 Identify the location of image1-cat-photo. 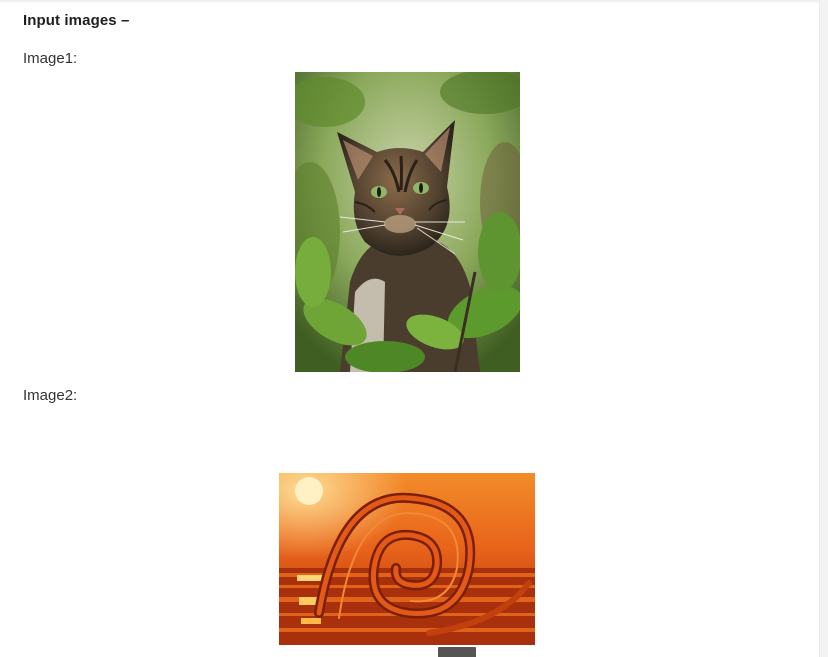
(407, 222).